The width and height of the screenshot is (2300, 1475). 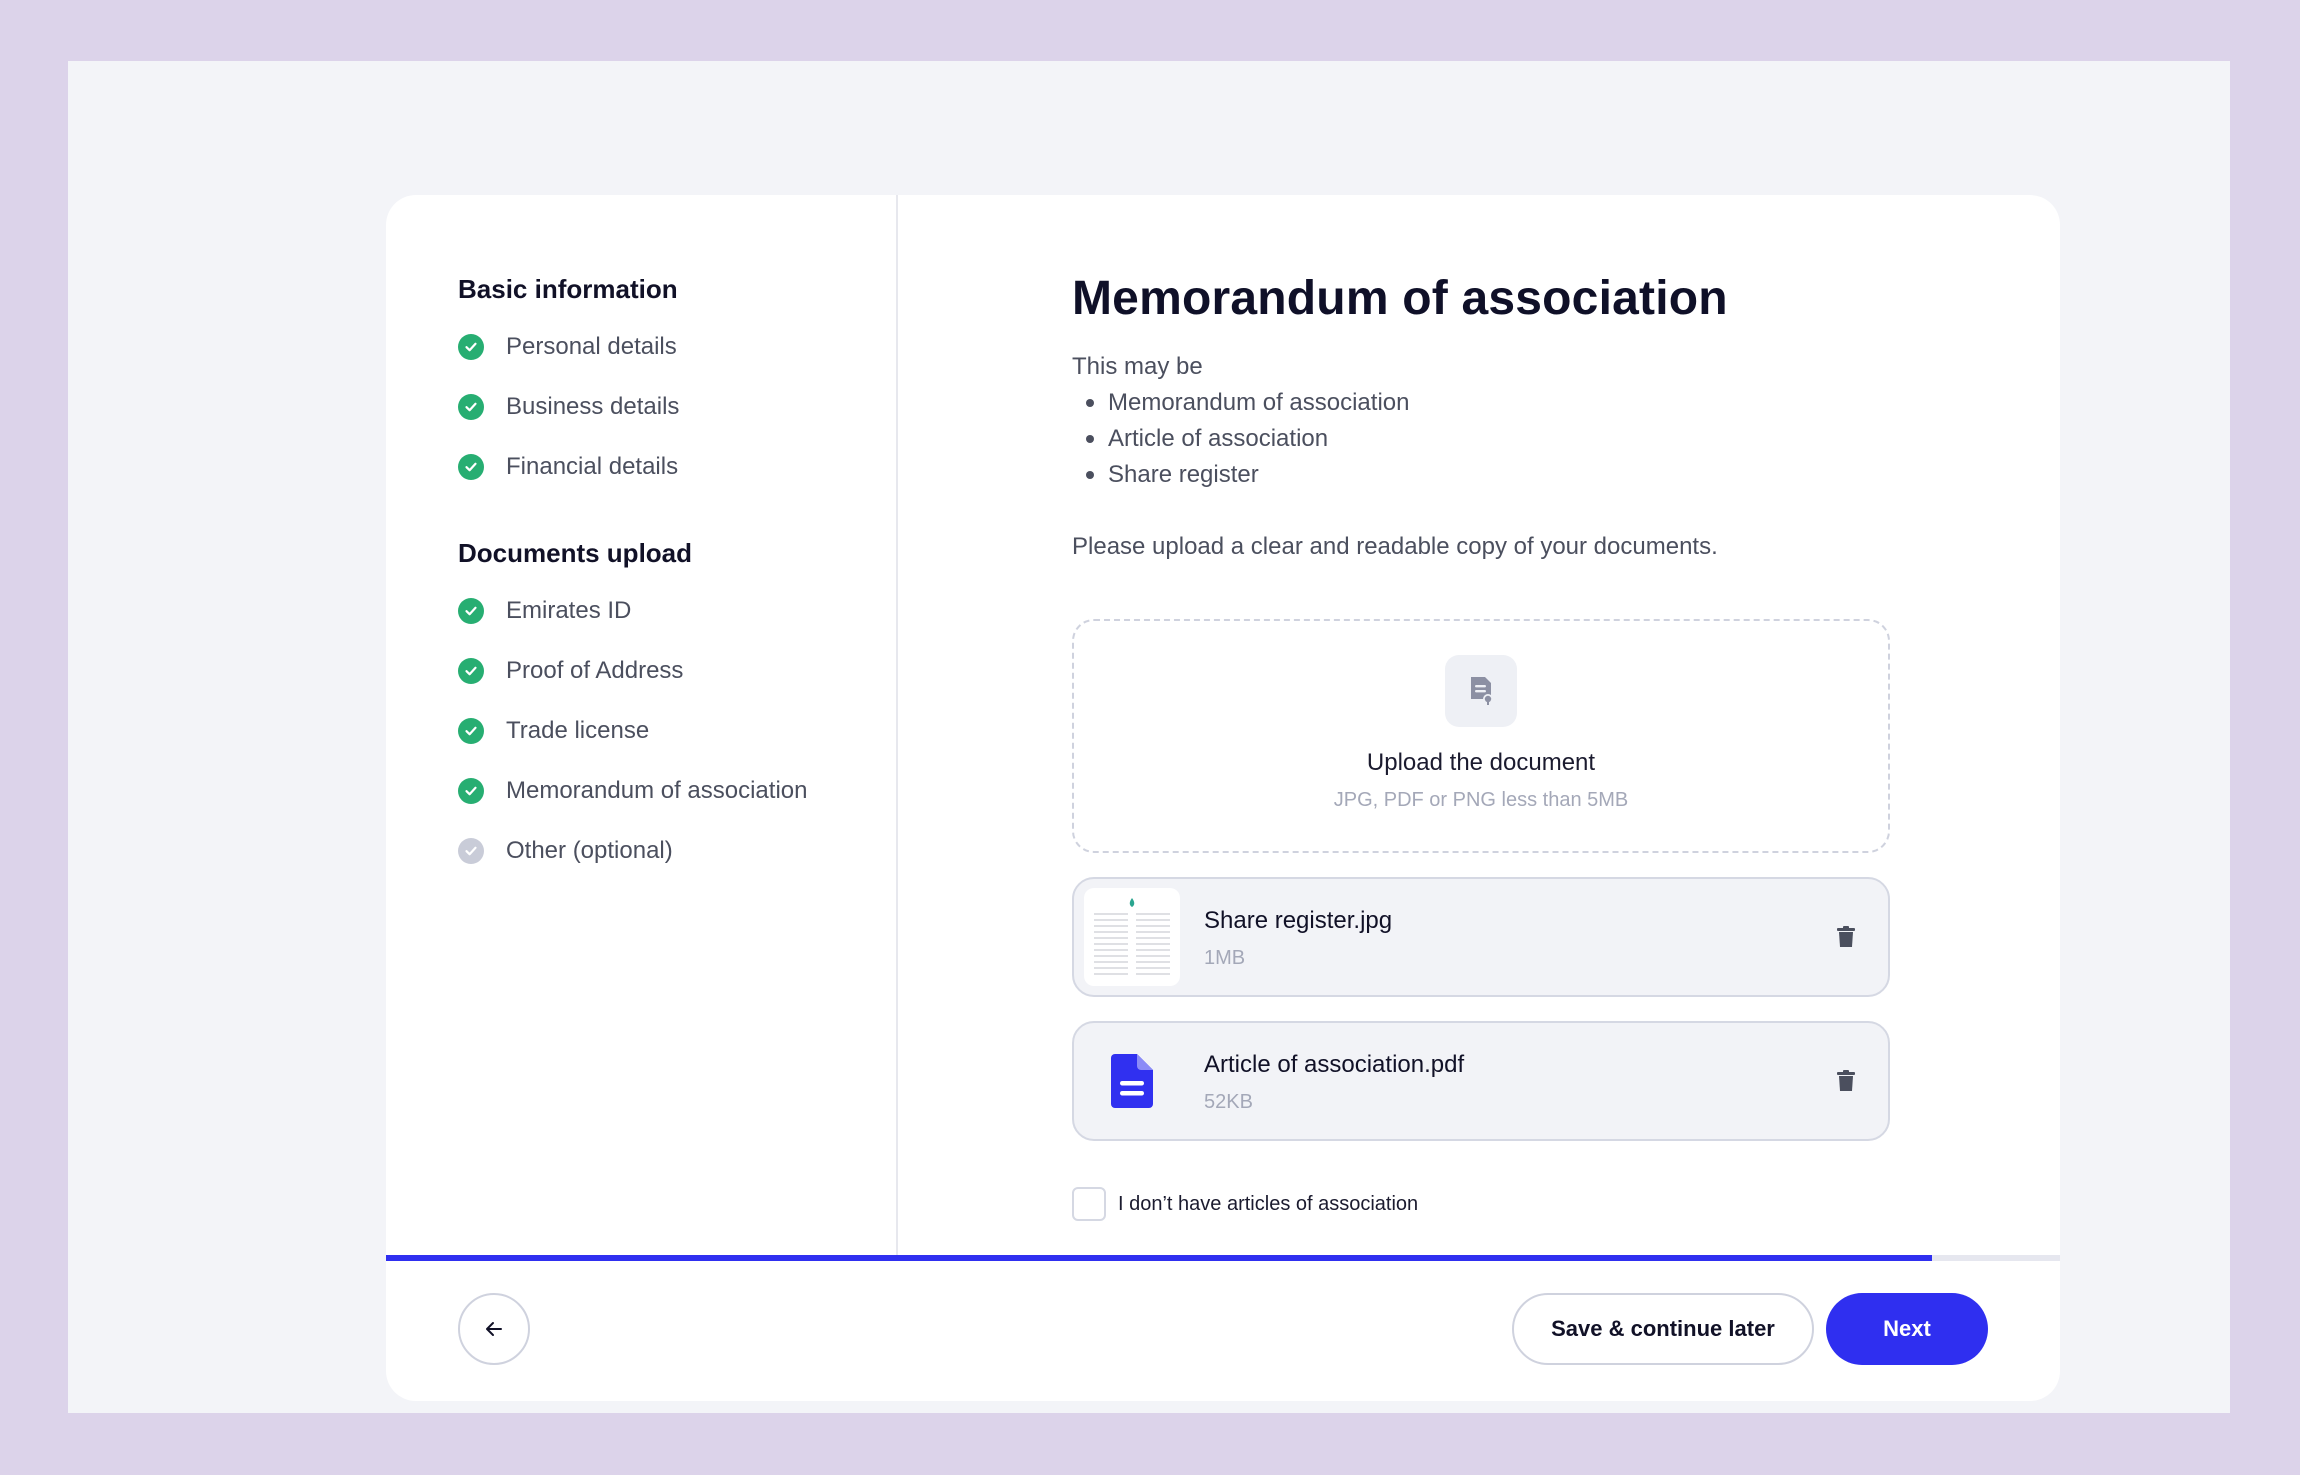 What do you see at coordinates (575, 553) in the screenshot?
I see `section-title-documents-upload: Documents upload` at bounding box center [575, 553].